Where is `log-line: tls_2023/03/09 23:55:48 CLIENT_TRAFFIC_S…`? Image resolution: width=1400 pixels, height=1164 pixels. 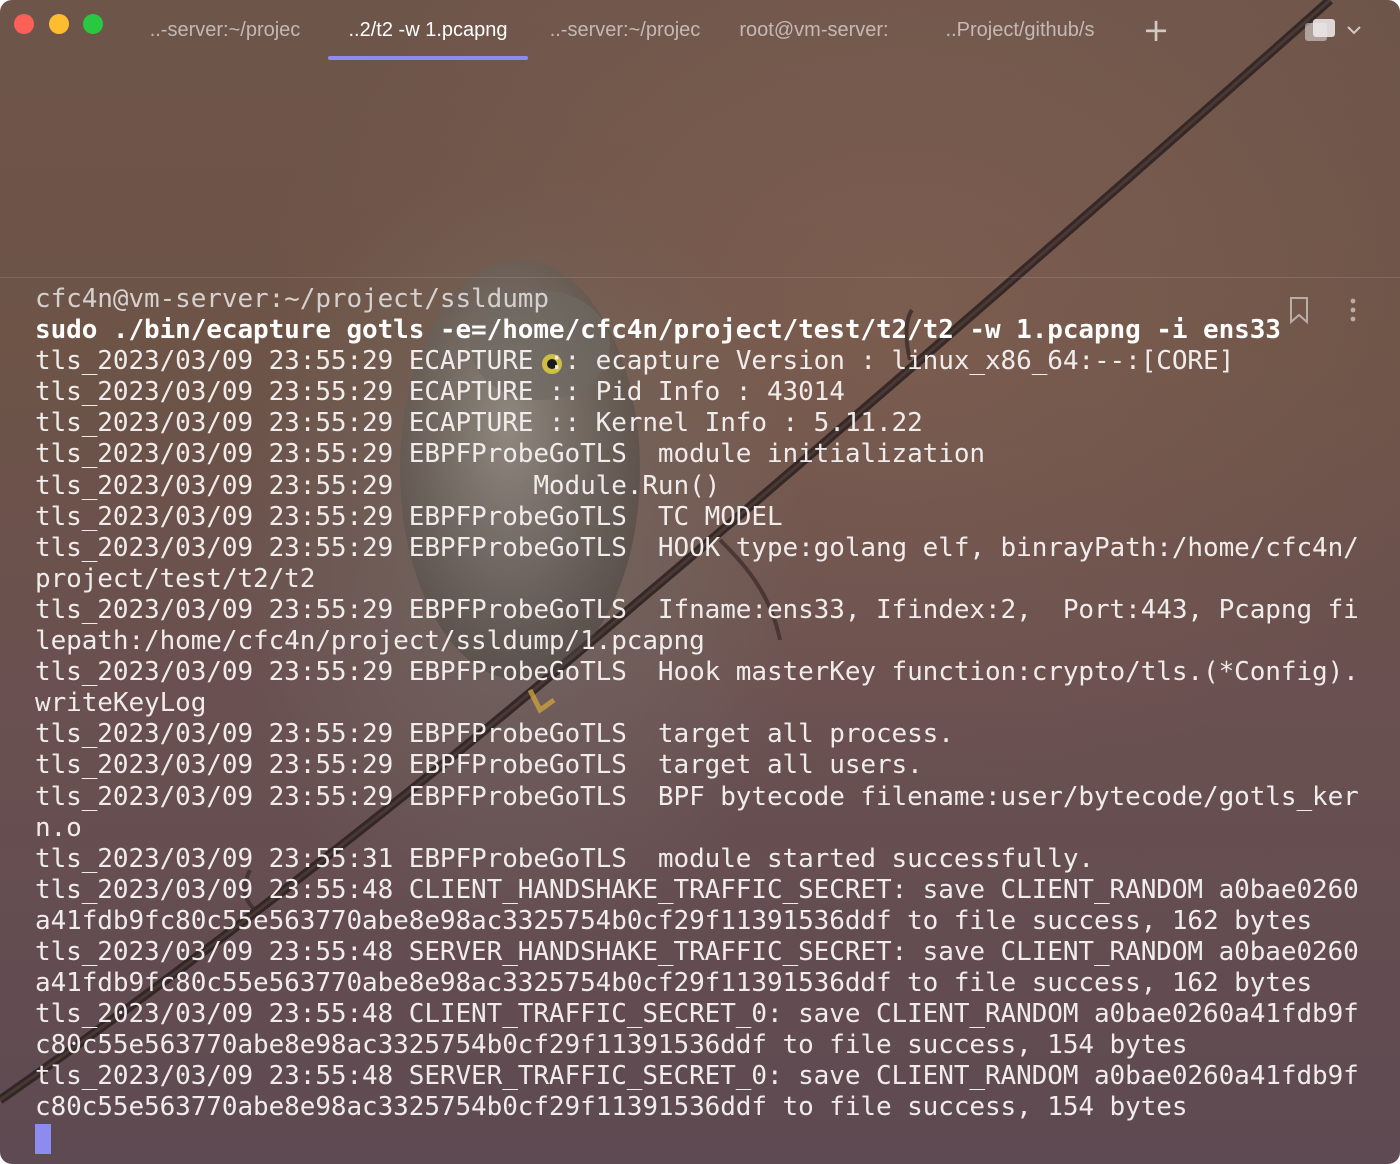
log-line: tls_2023/03/09 23:55:48 CLIENT_TRAFFIC_S… is located at coordinates (697, 1014).